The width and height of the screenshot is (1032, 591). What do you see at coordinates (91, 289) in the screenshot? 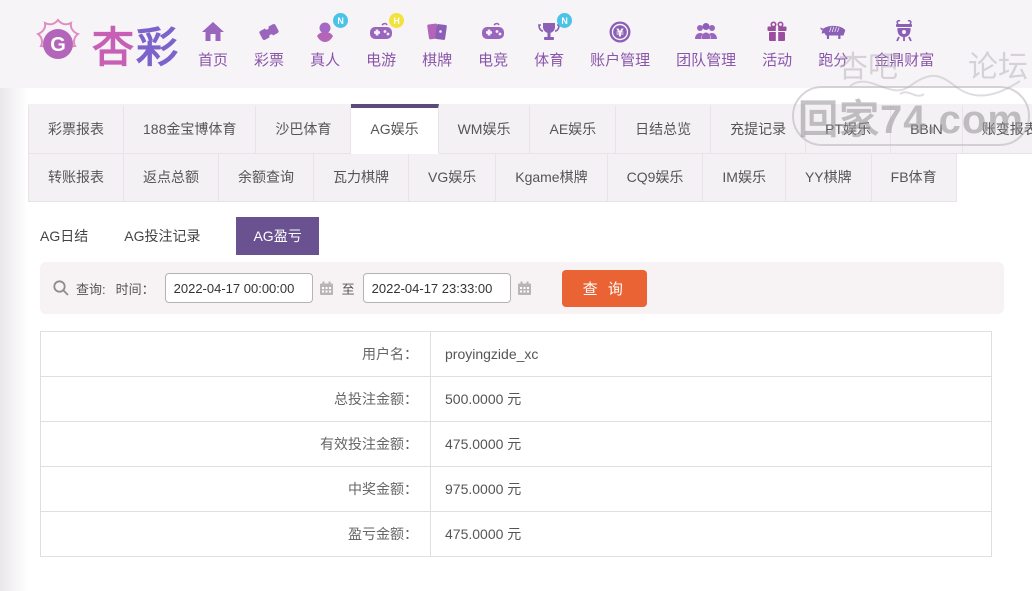
I see `query-label: 查询:` at bounding box center [91, 289].